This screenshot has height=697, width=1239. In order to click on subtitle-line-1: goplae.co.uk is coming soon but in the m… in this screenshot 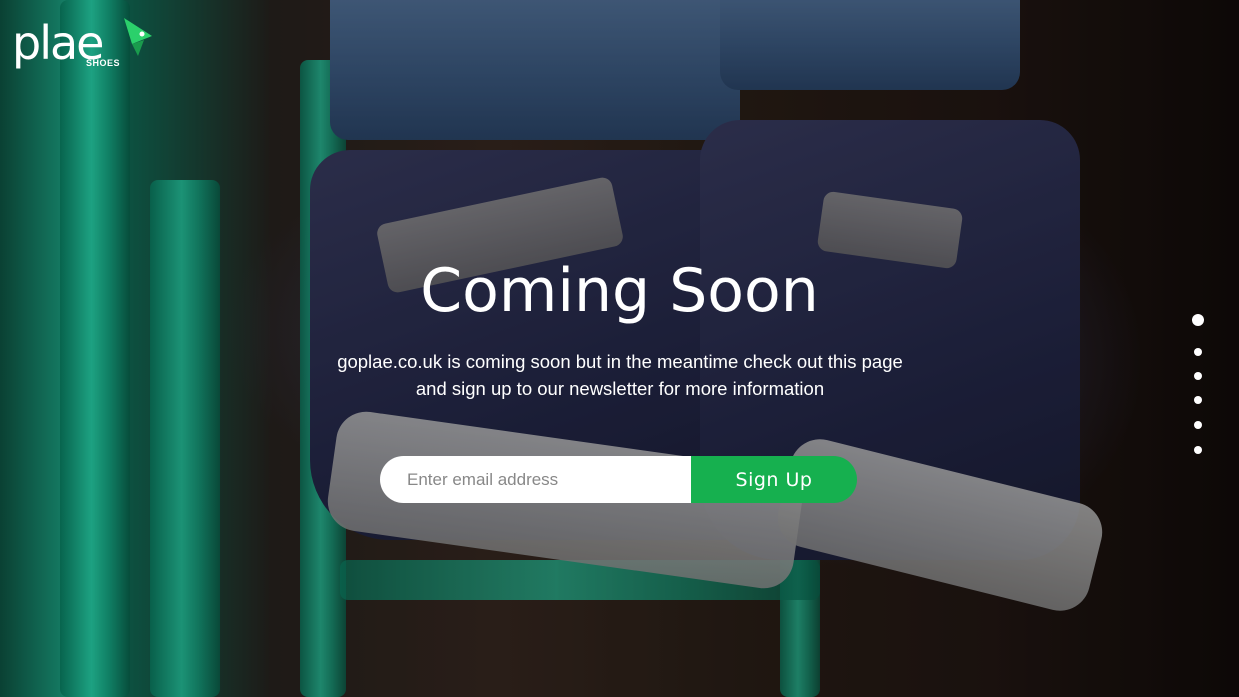, I will do `click(620, 361)`.